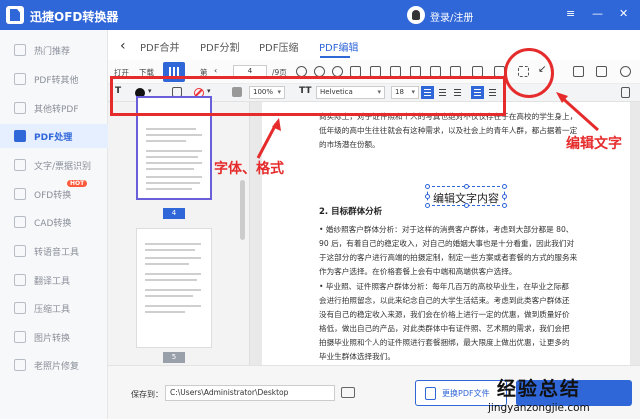 The height and width of the screenshot is (419, 640). Describe the element at coordinates (428, 125) in the screenshot. I see `annotation-arrows` at that location.